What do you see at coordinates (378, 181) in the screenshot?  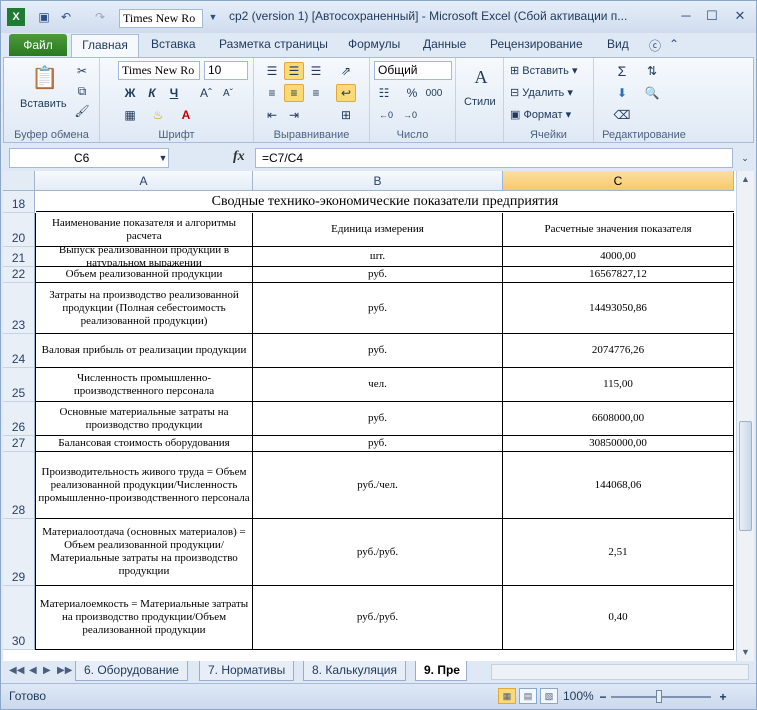 I see `column-header-b: B` at bounding box center [378, 181].